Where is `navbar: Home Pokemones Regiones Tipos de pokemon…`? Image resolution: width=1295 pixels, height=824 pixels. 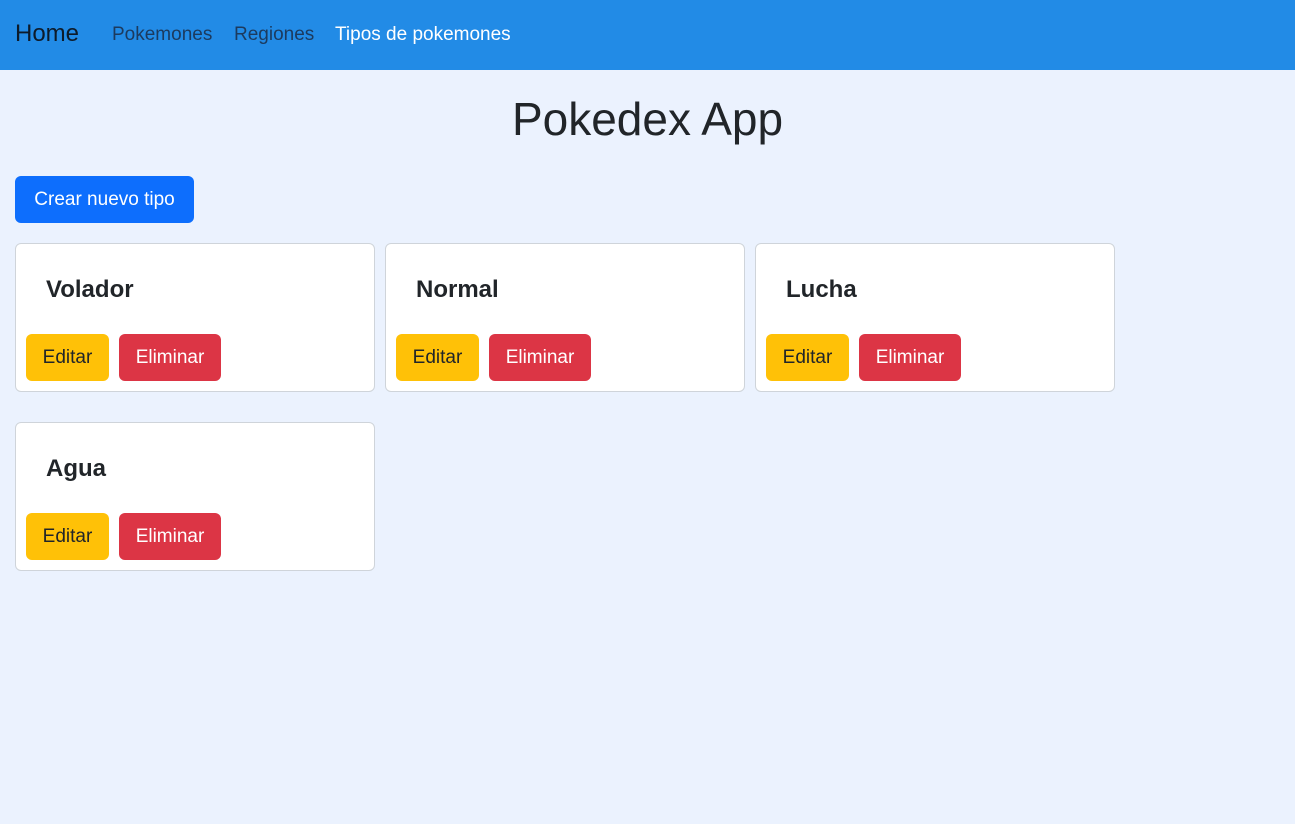 navbar: Home Pokemones Regiones Tipos de pokemon… is located at coordinates (647, 35).